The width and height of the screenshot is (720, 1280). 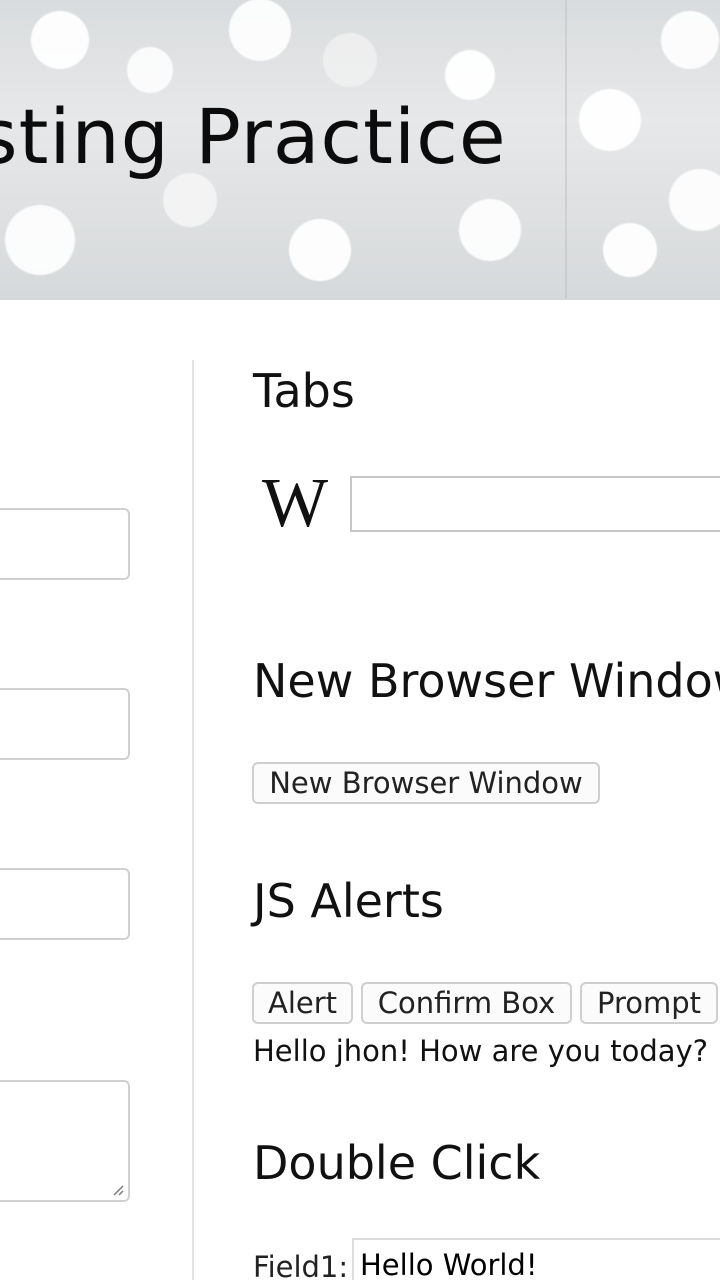 What do you see at coordinates (301, 1265) in the screenshot?
I see `field1-label: Field1:` at bounding box center [301, 1265].